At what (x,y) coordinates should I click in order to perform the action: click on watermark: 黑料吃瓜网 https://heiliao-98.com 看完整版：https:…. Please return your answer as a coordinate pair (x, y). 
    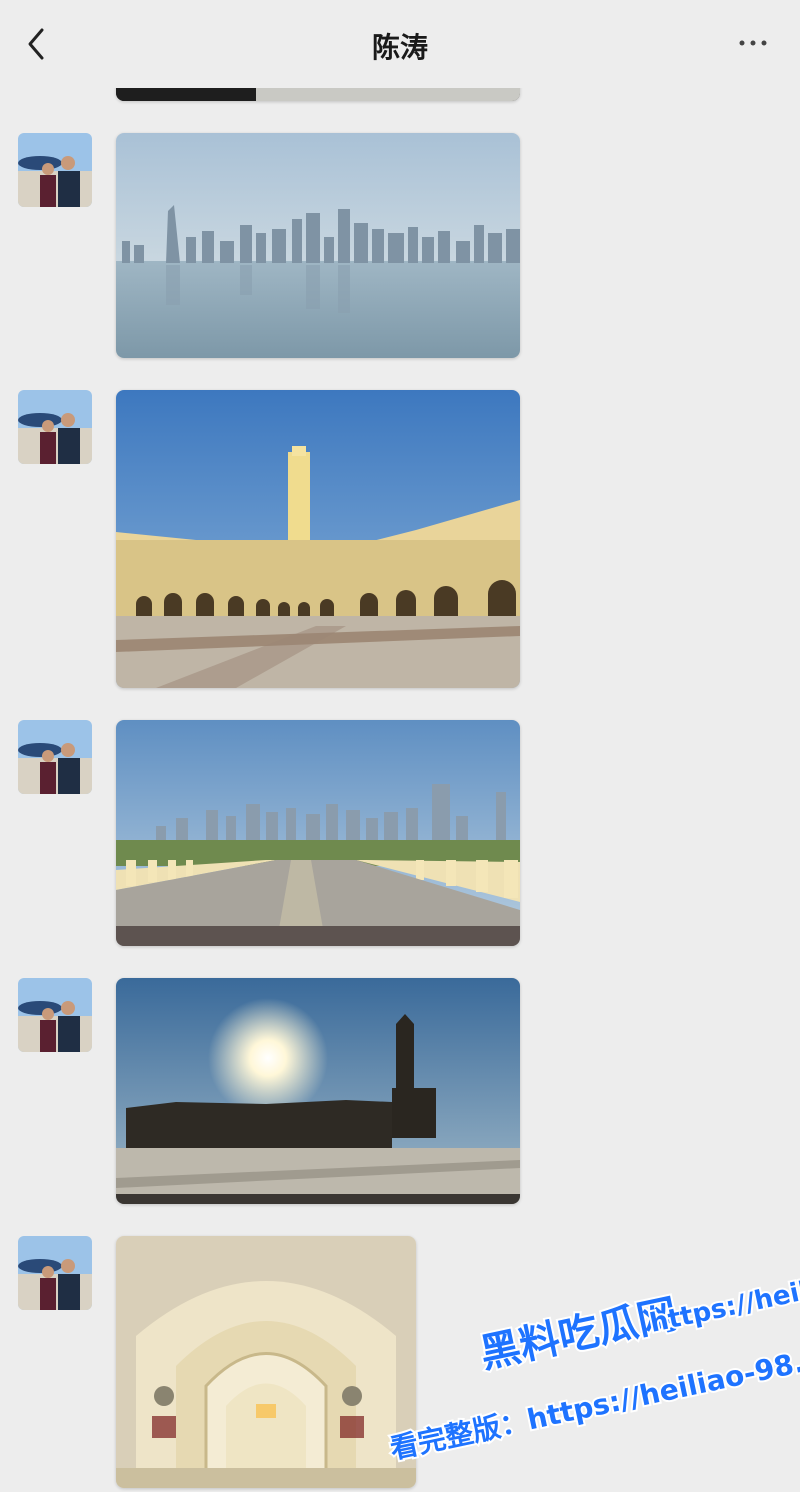
    Looking at the image, I should click on (580, 1364).